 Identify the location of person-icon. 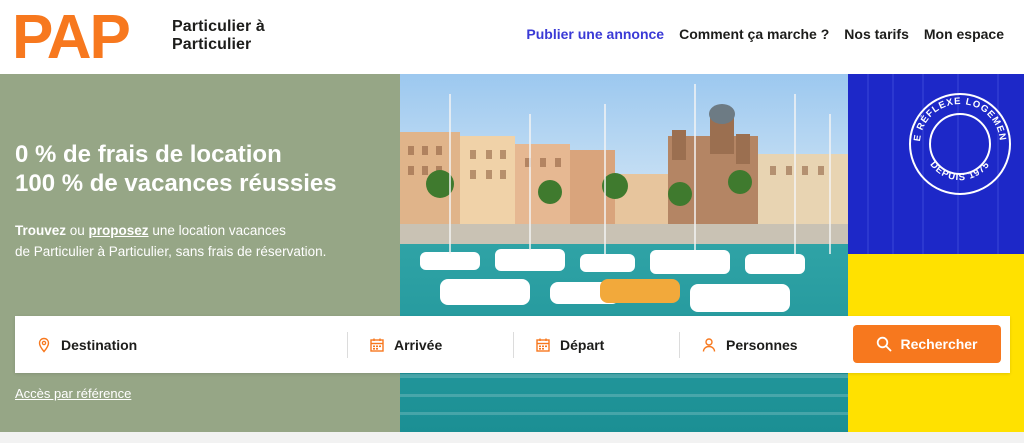
(709, 345).